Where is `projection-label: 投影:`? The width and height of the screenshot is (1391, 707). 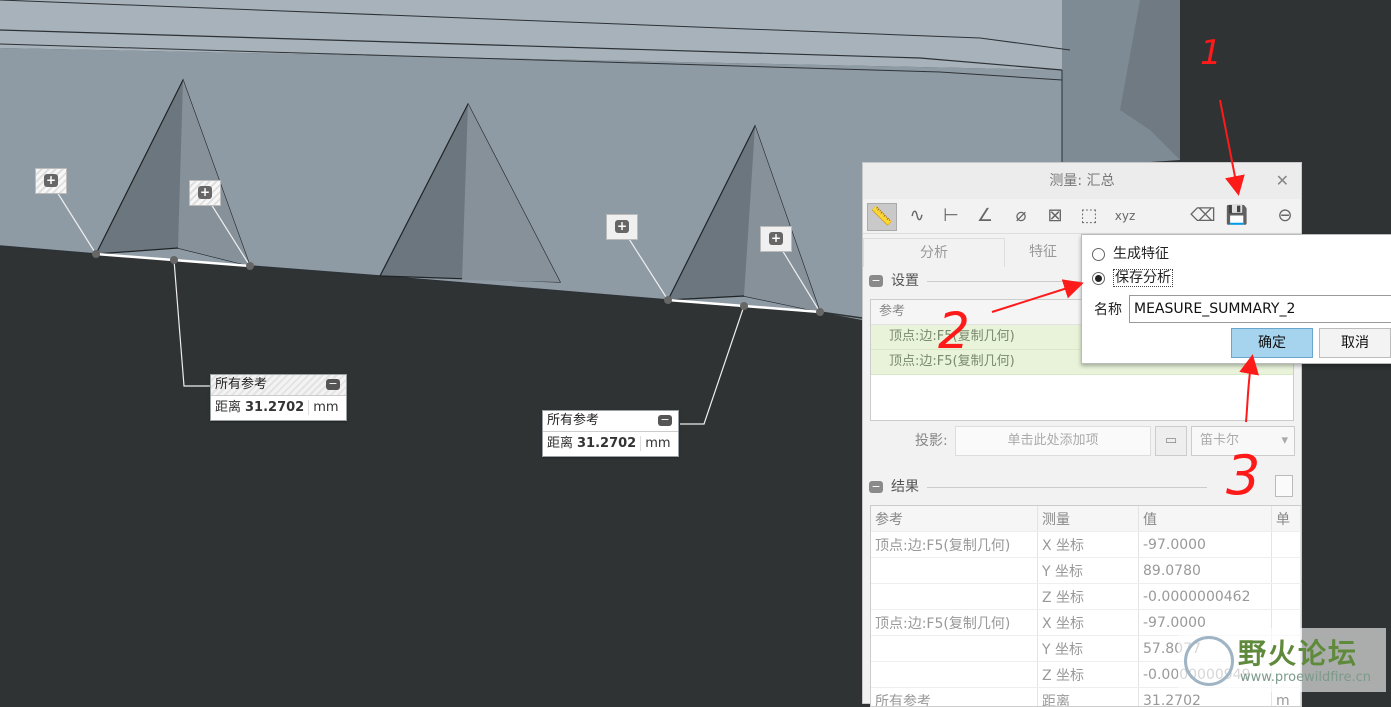
projection-label: 投影: is located at coordinates (931, 441).